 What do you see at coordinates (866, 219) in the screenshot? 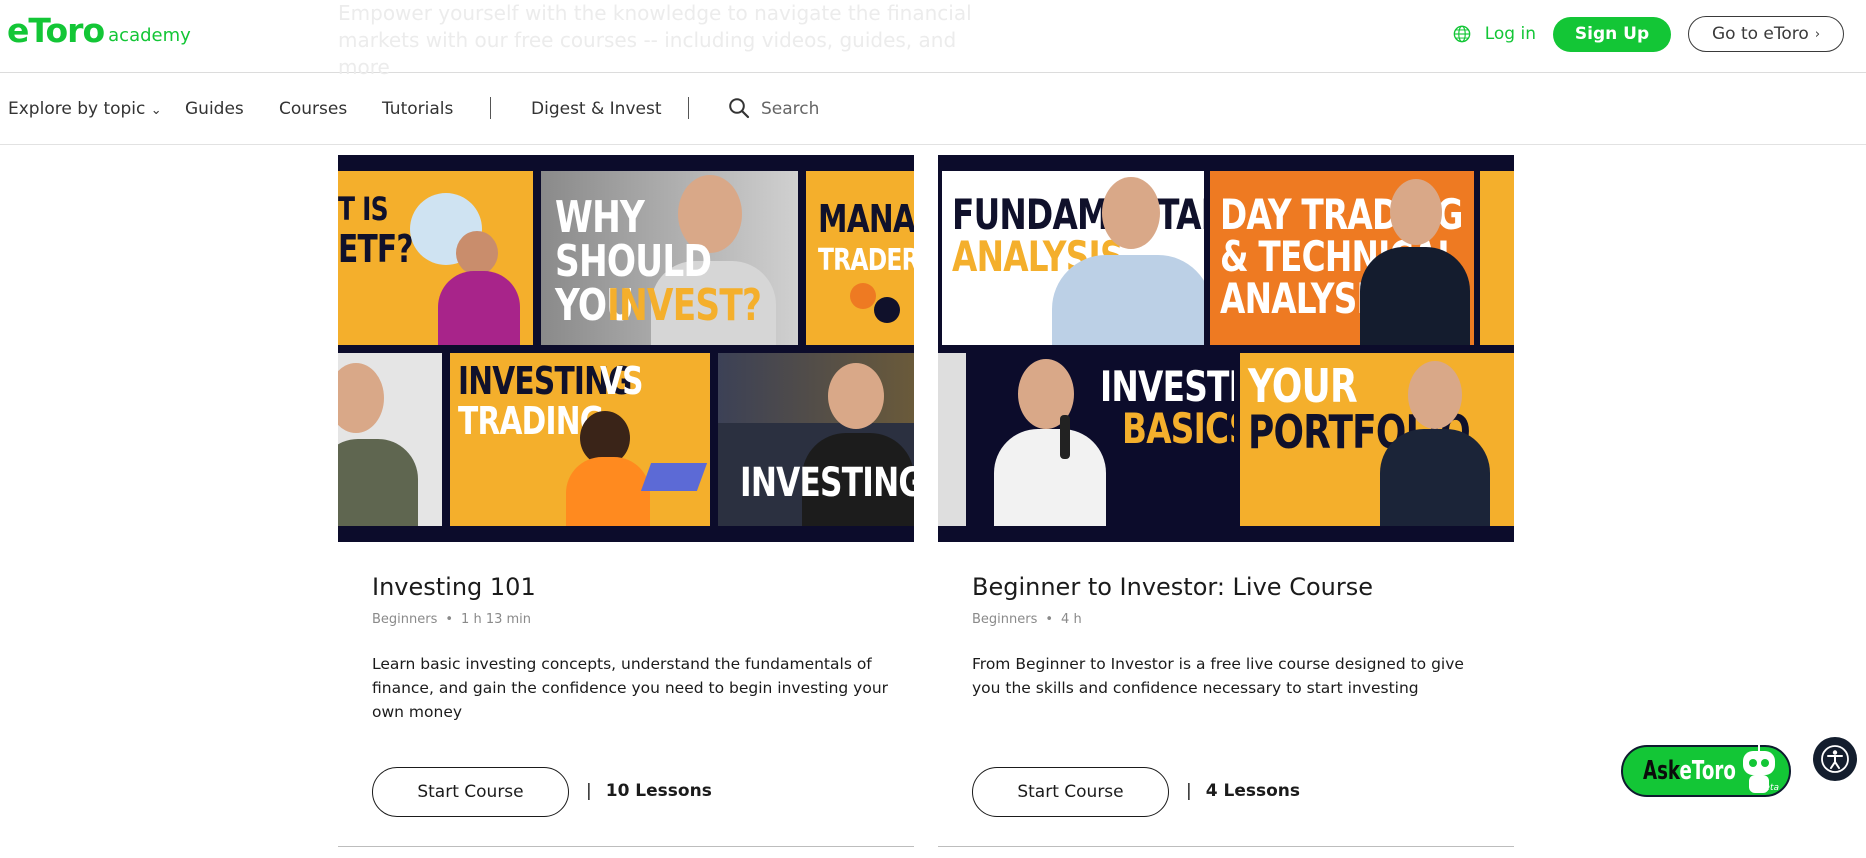
I see `thumb-text: MANAG` at bounding box center [866, 219].